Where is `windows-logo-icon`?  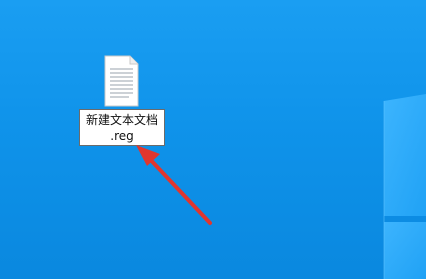 windows-logo-icon is located at coordinates (404, 186).